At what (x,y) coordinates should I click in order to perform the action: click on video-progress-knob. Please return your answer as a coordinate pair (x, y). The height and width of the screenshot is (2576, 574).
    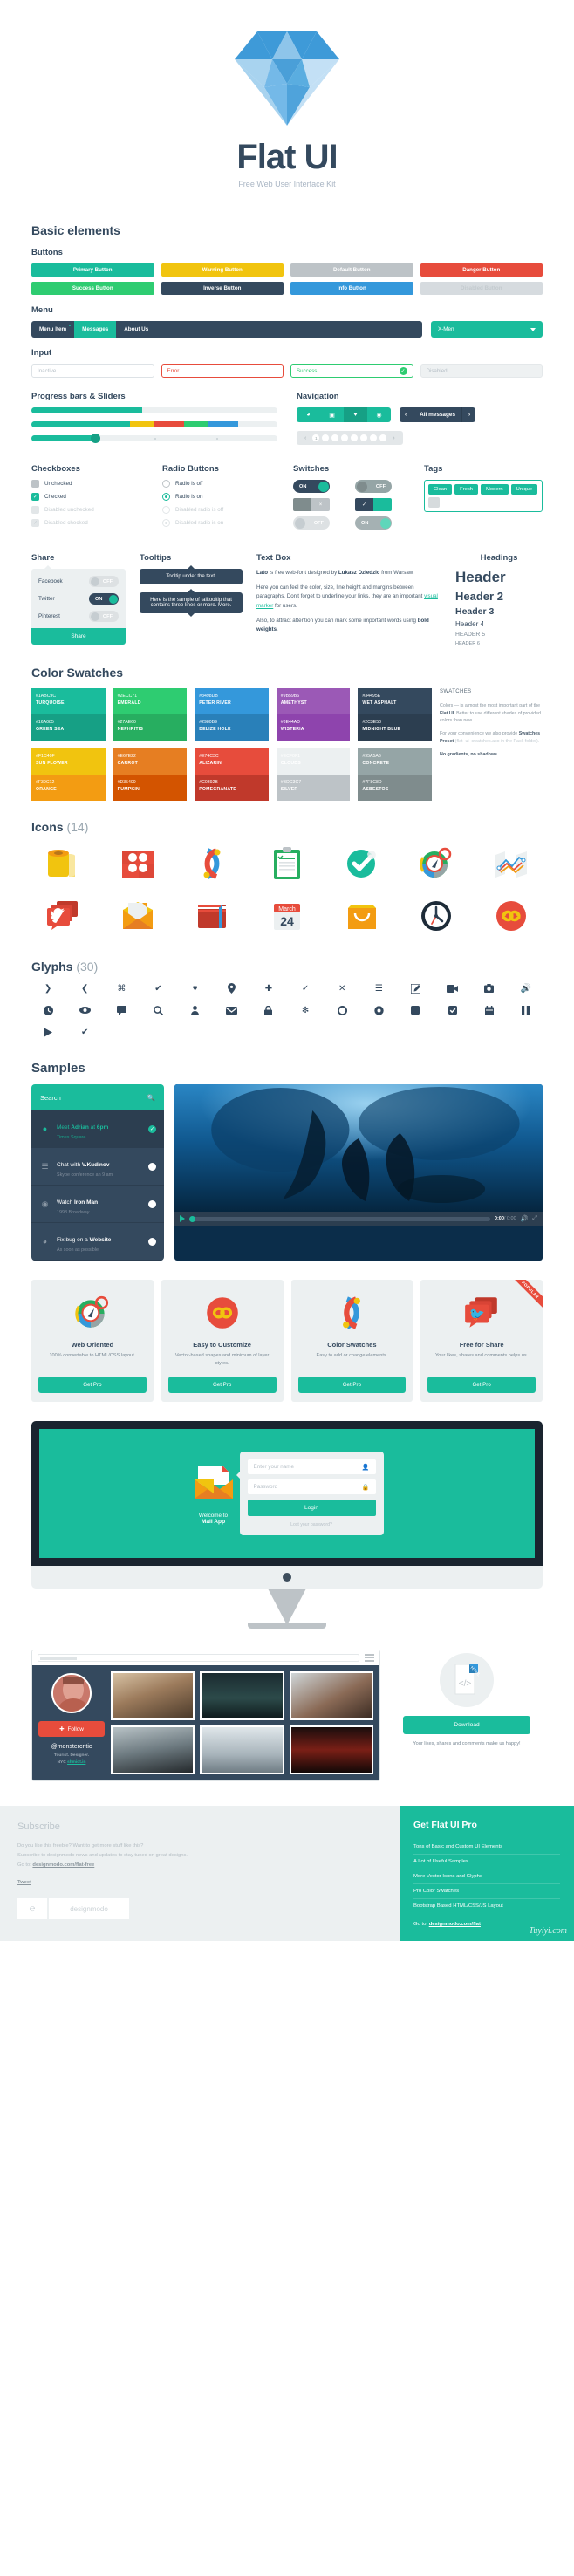
    Looking at the image, I should click on (192, 1218).